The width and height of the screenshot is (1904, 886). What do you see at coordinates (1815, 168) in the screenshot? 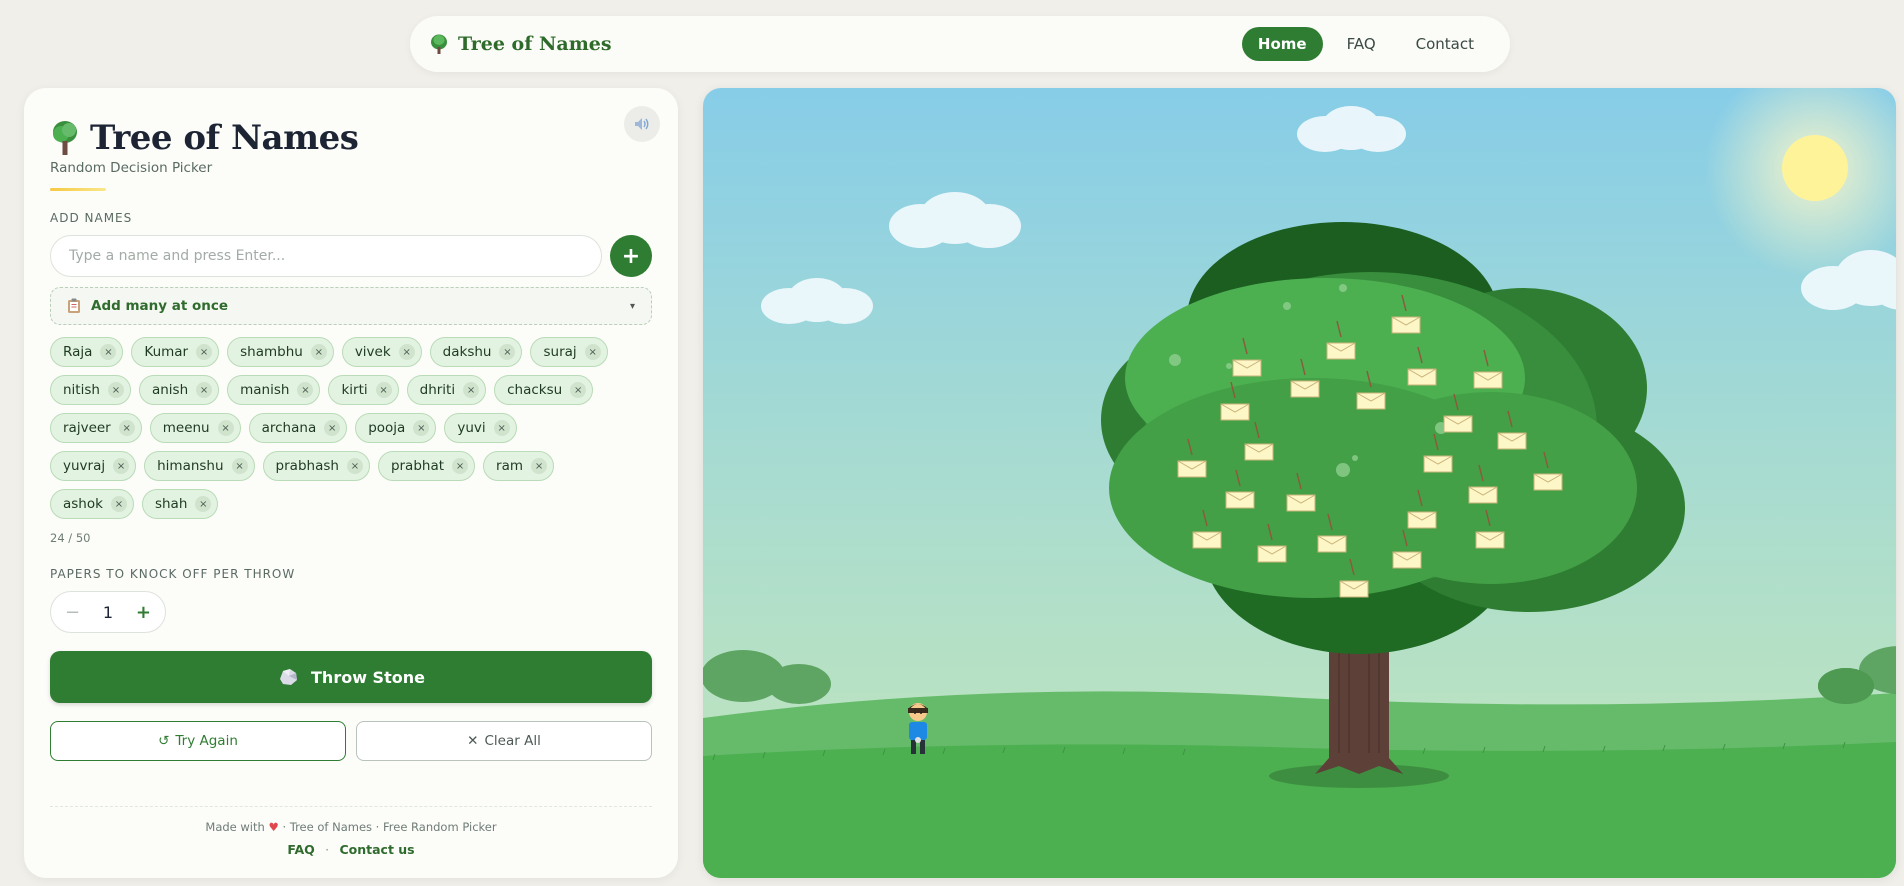
I see `sun` at bounding box center [1815, 168].